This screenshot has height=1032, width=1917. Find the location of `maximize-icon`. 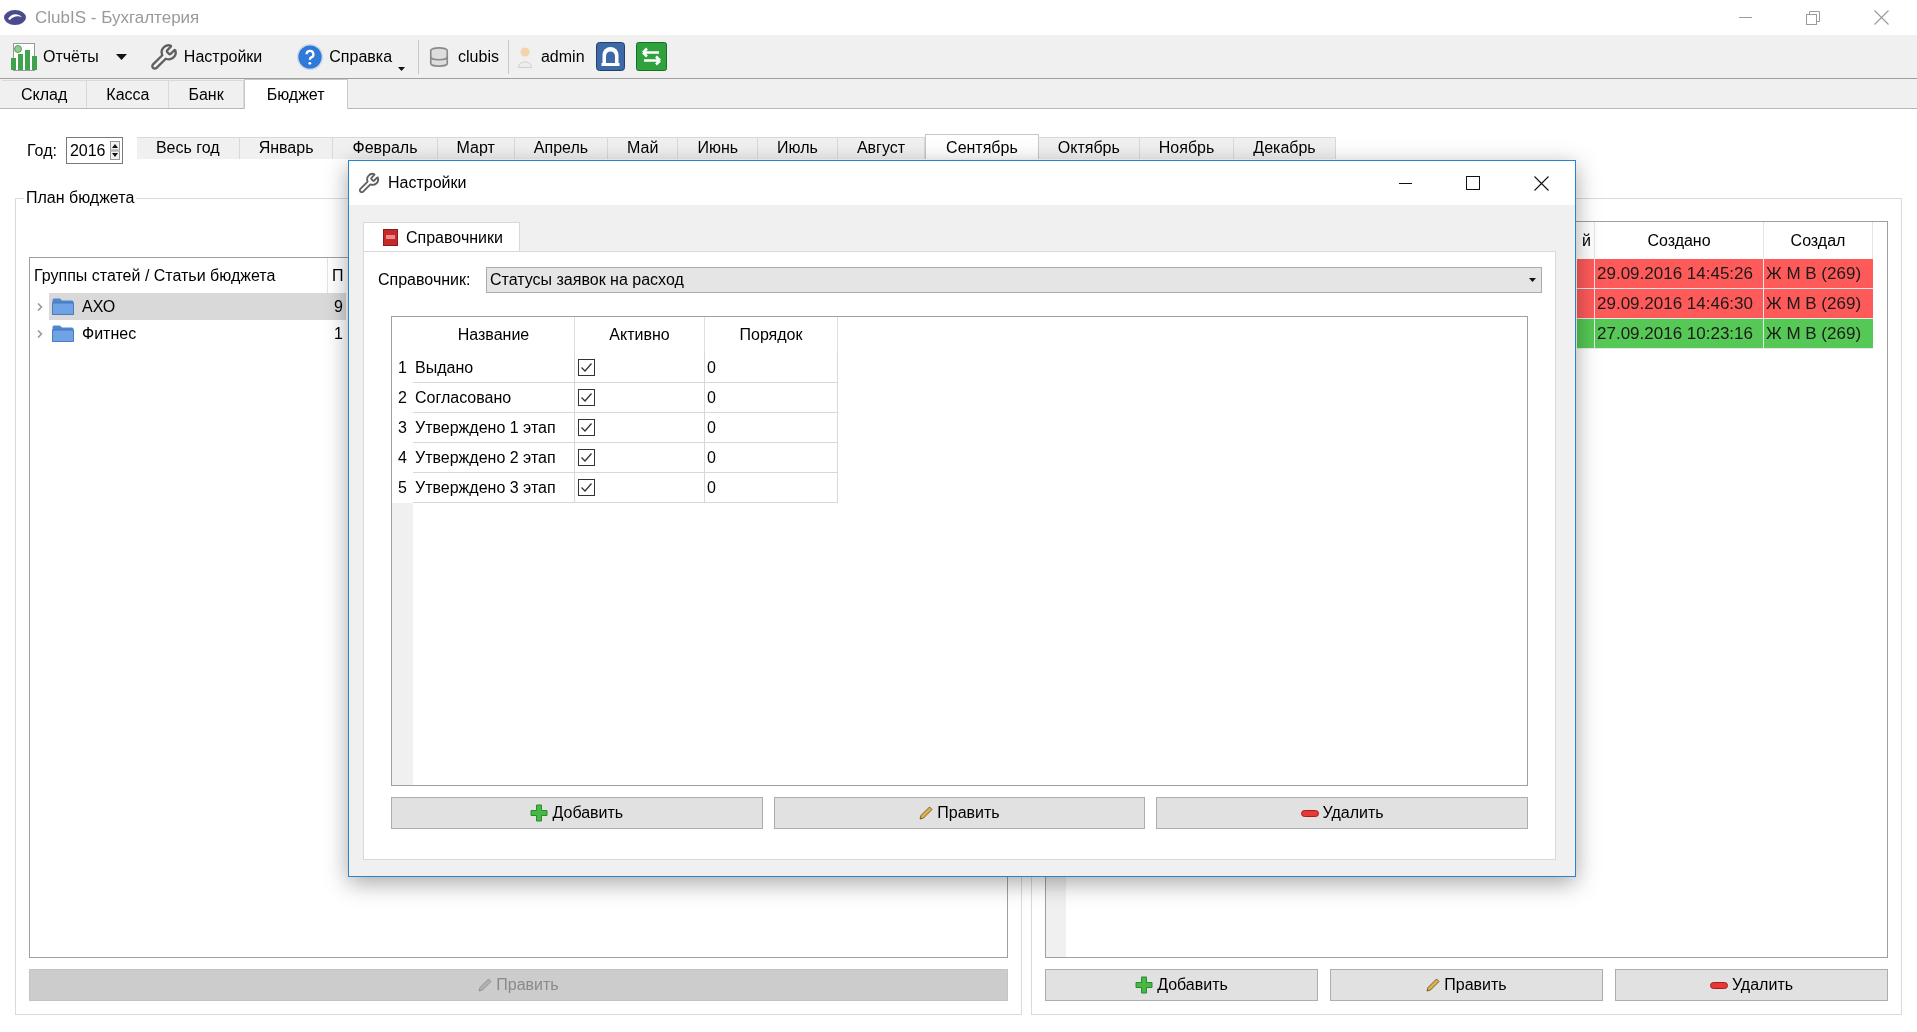

maximize-icon is located at coordinates (1473, 183).